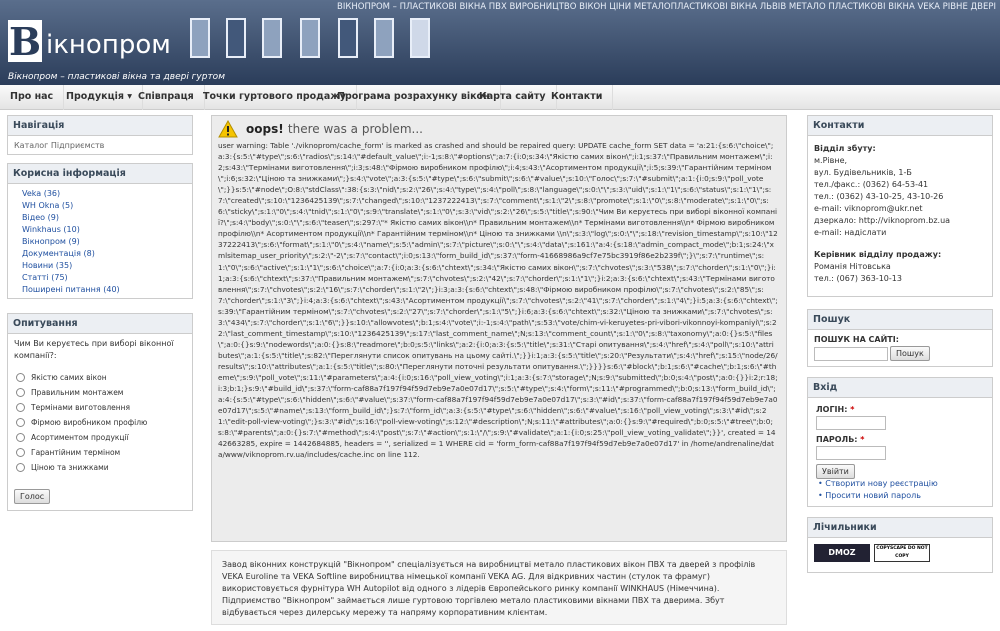 The image size is (1000, 631). I want to click on contacts-title: Контакти, so click(900, 126).